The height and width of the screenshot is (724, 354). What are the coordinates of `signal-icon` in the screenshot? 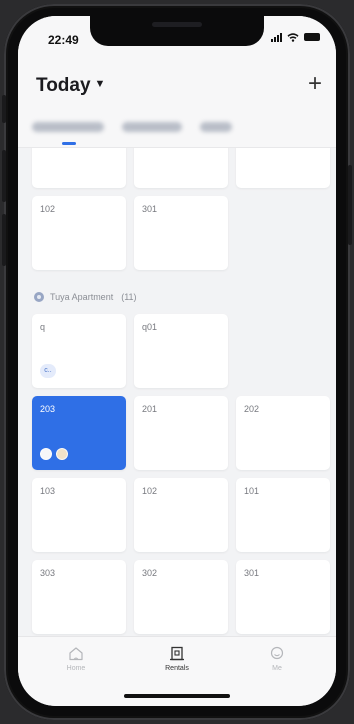 It's located at (276, 37).